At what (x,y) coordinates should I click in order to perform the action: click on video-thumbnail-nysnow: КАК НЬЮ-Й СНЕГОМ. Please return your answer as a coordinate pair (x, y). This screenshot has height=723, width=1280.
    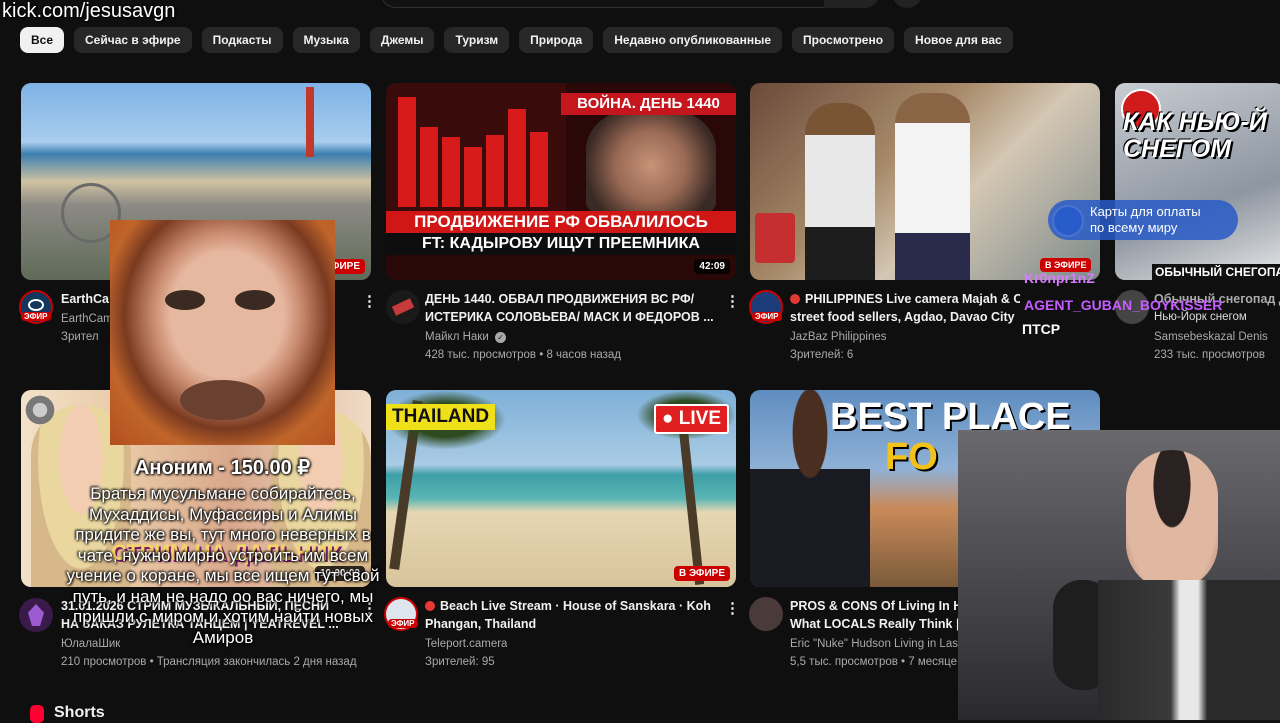
    Looking at the image, I should click on (1197, 181).